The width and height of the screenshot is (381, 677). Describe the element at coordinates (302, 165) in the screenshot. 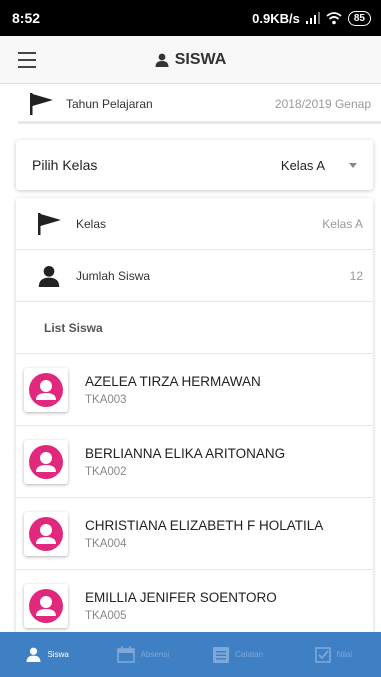

I see `class-selector-value: Kelas A` at that location.